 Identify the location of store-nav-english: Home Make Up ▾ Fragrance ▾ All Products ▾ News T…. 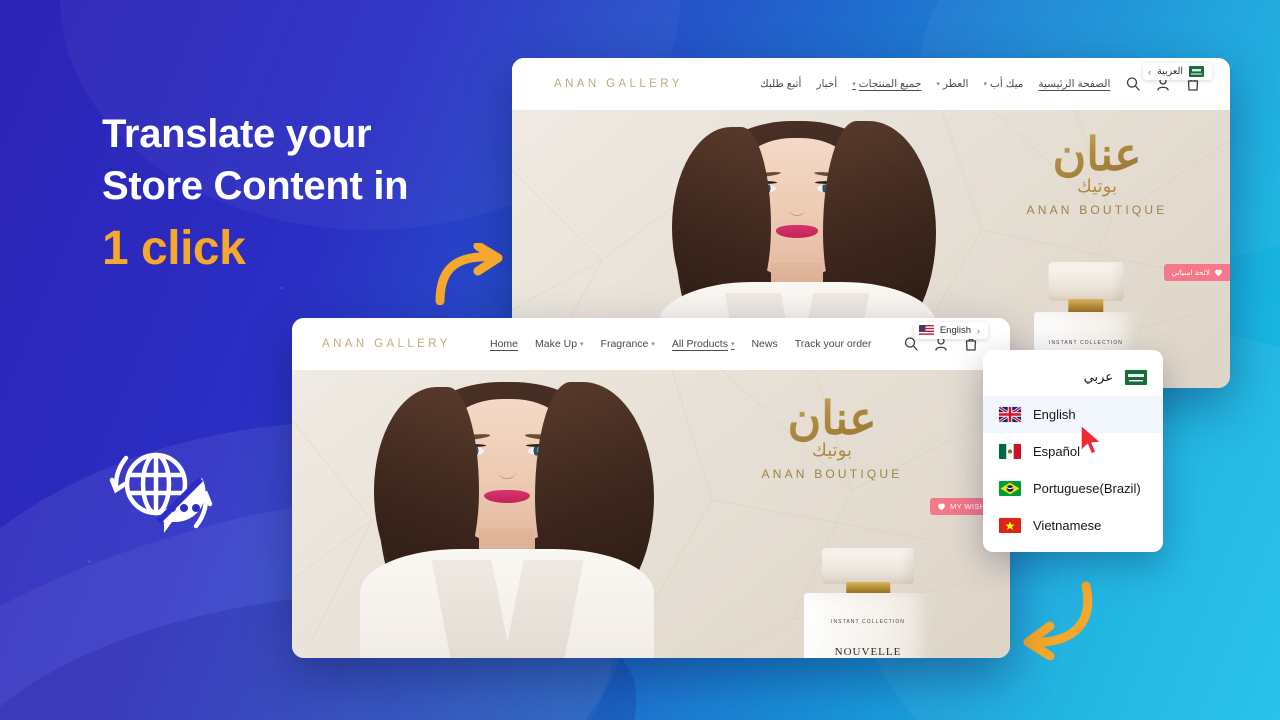
(680, 344).